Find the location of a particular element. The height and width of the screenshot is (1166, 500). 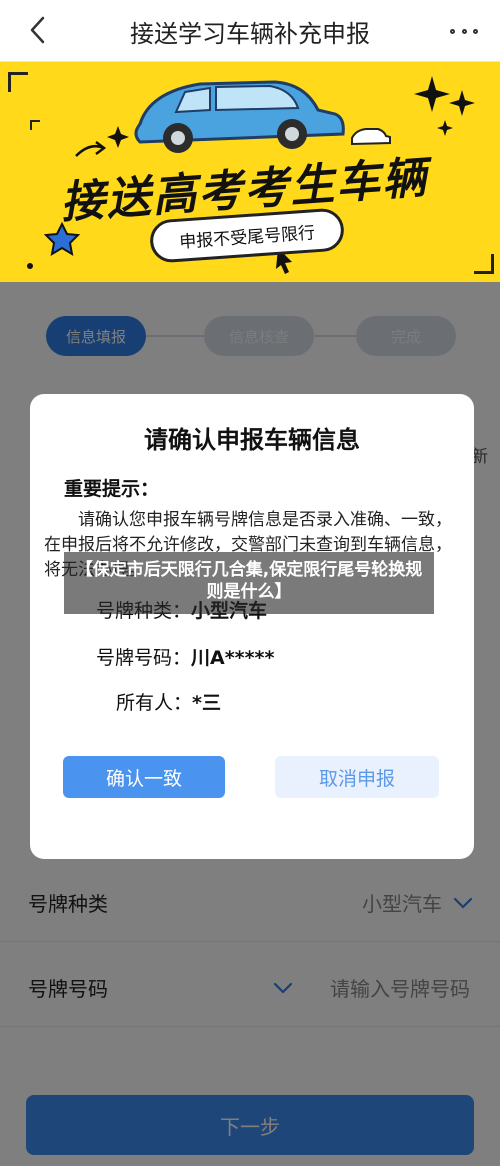

page-title: 接送学习车辆补充申报 is located at coordinates (250, 34).